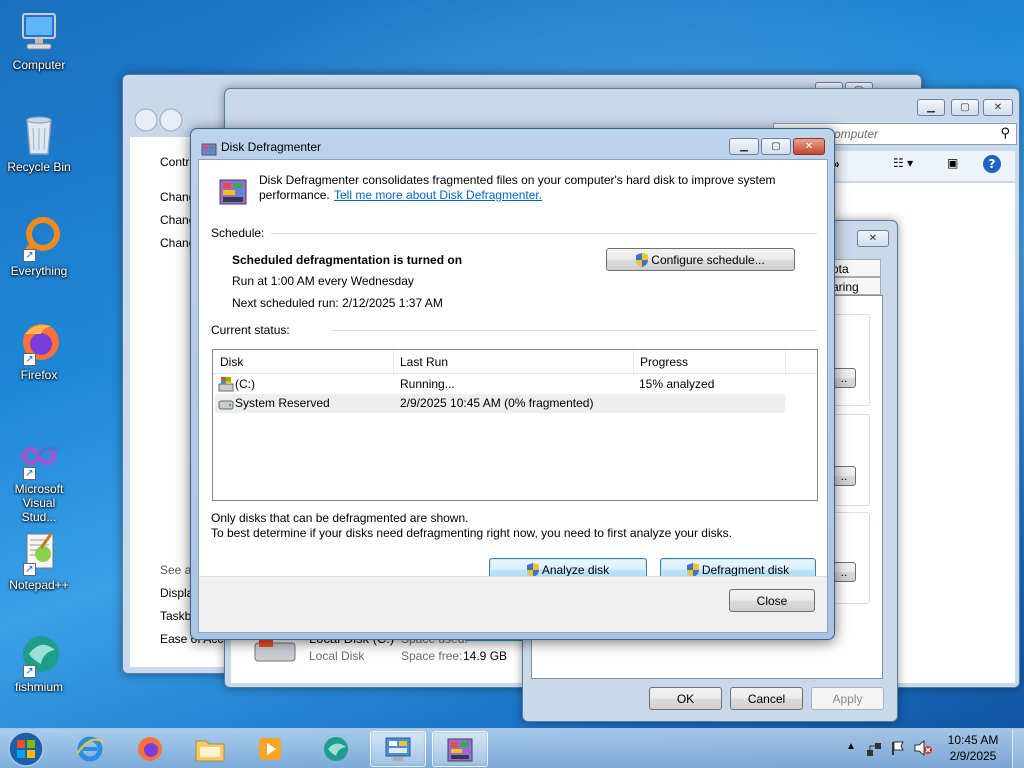 This screenshot has width=1024, height=768. What do you see at coordinates (515, 362) in the screenshot?
I see `list-header: Disk Last Run Progress` at bounding box center [515, 362].